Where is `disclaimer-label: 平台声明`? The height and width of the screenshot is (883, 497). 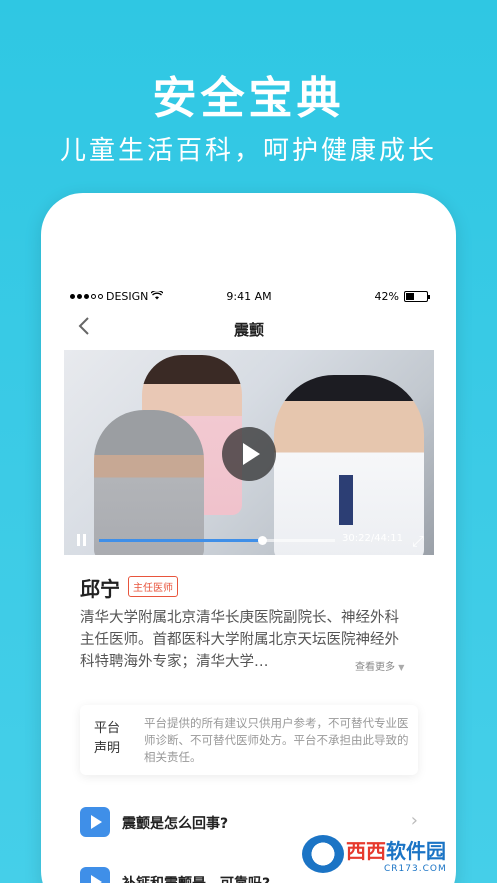
disclaimer-label: 平台声明 is located at coordinates (107, 738).